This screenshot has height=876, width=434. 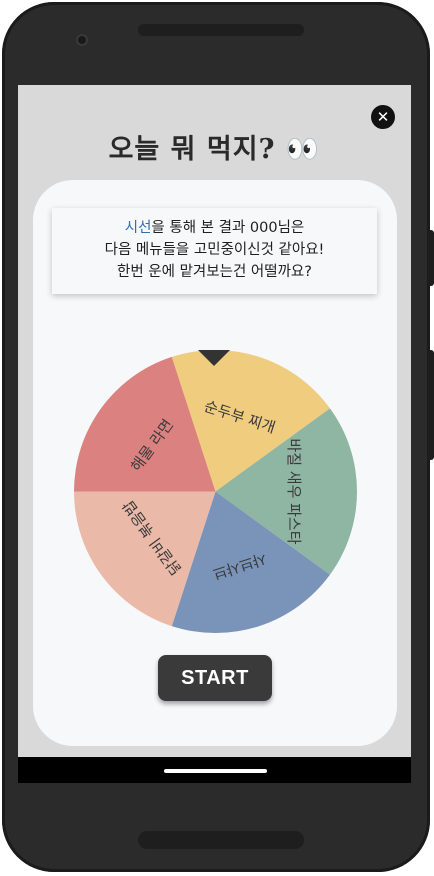 I want to click on message-line-1: 시선을 통해 본 결과 000님은, so click(x=214, y=228).